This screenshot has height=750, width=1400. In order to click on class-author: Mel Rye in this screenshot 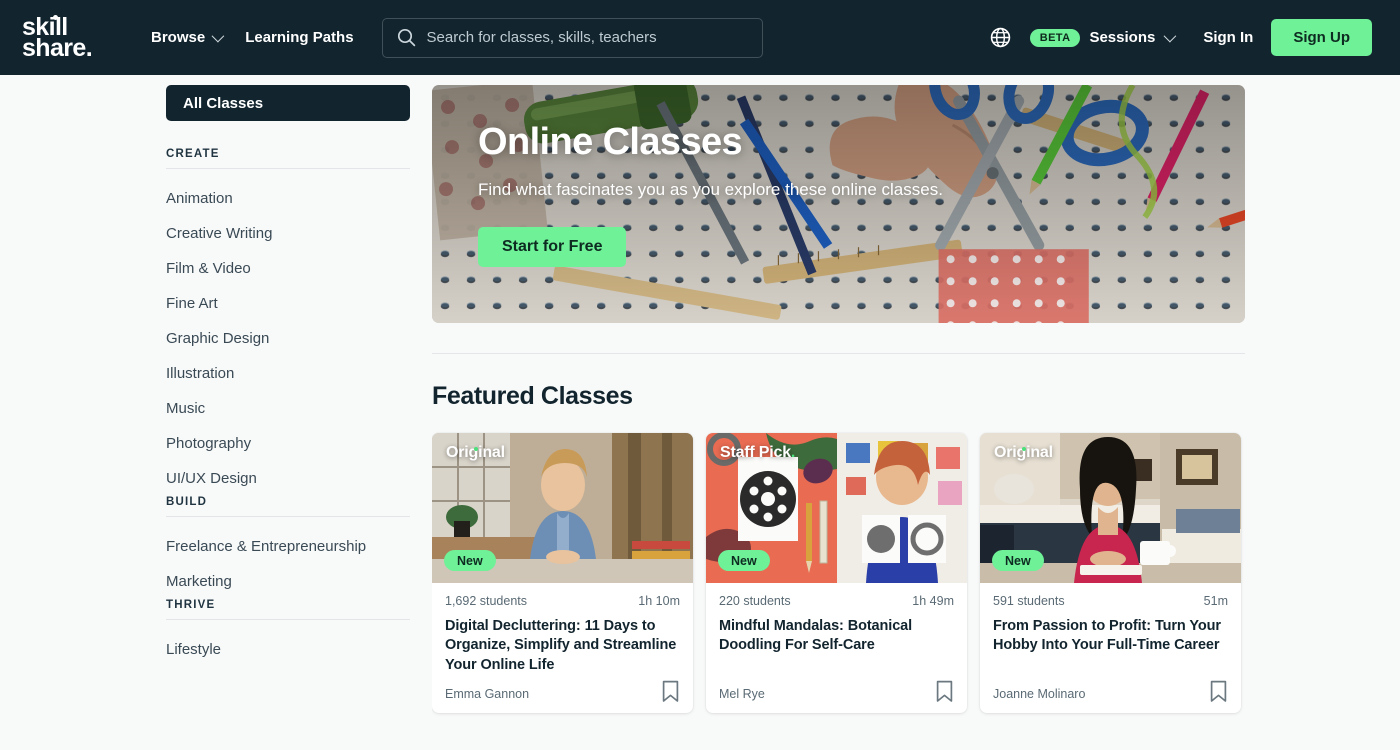, I will do `click(742, 695)`.